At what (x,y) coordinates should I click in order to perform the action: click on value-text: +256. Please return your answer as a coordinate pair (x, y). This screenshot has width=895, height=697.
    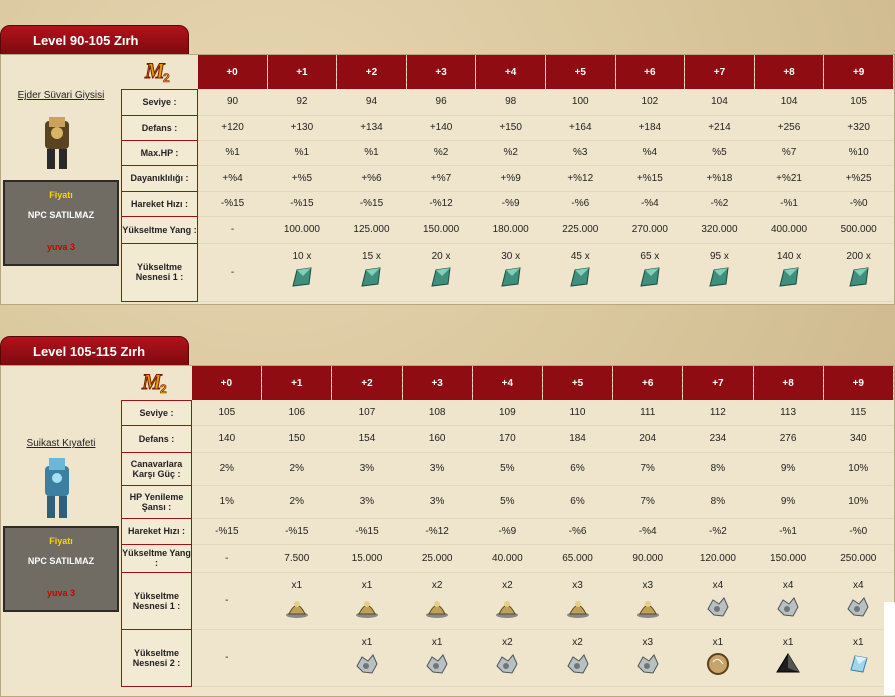
    Looking at the image, I should click on (789, 127).